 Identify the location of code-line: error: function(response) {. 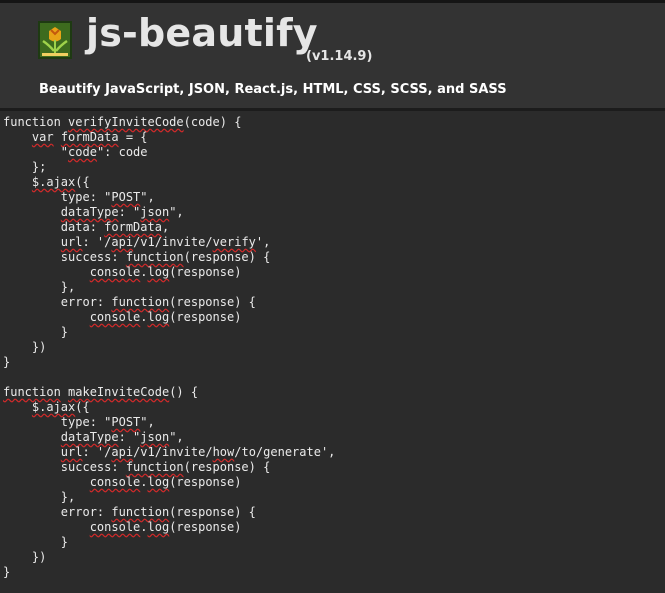
(334, 512).